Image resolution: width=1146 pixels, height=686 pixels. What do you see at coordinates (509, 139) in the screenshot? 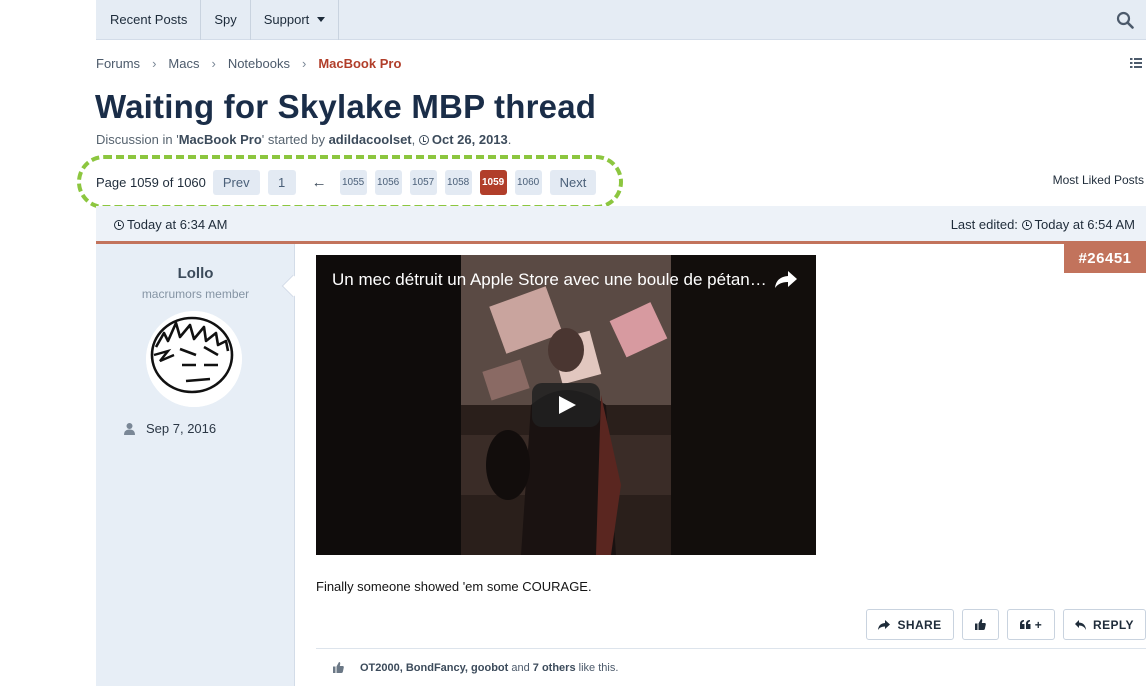
I see `meta-suffix: .` at bounding box center [509, 139].